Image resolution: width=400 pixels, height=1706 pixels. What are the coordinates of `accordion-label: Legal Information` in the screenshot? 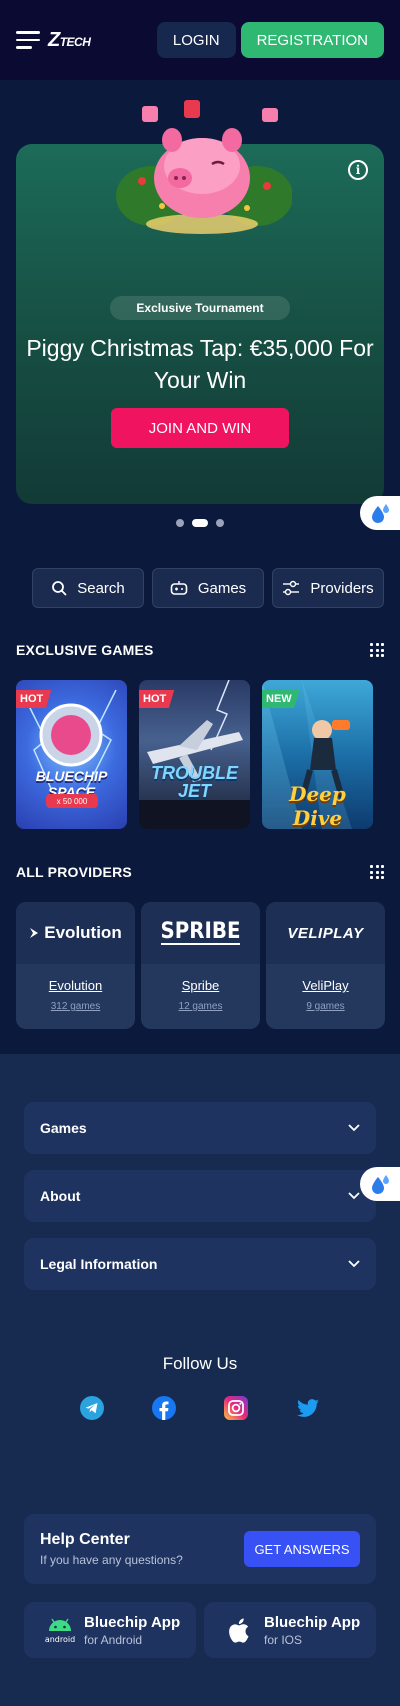 It's located at (99, 1264).